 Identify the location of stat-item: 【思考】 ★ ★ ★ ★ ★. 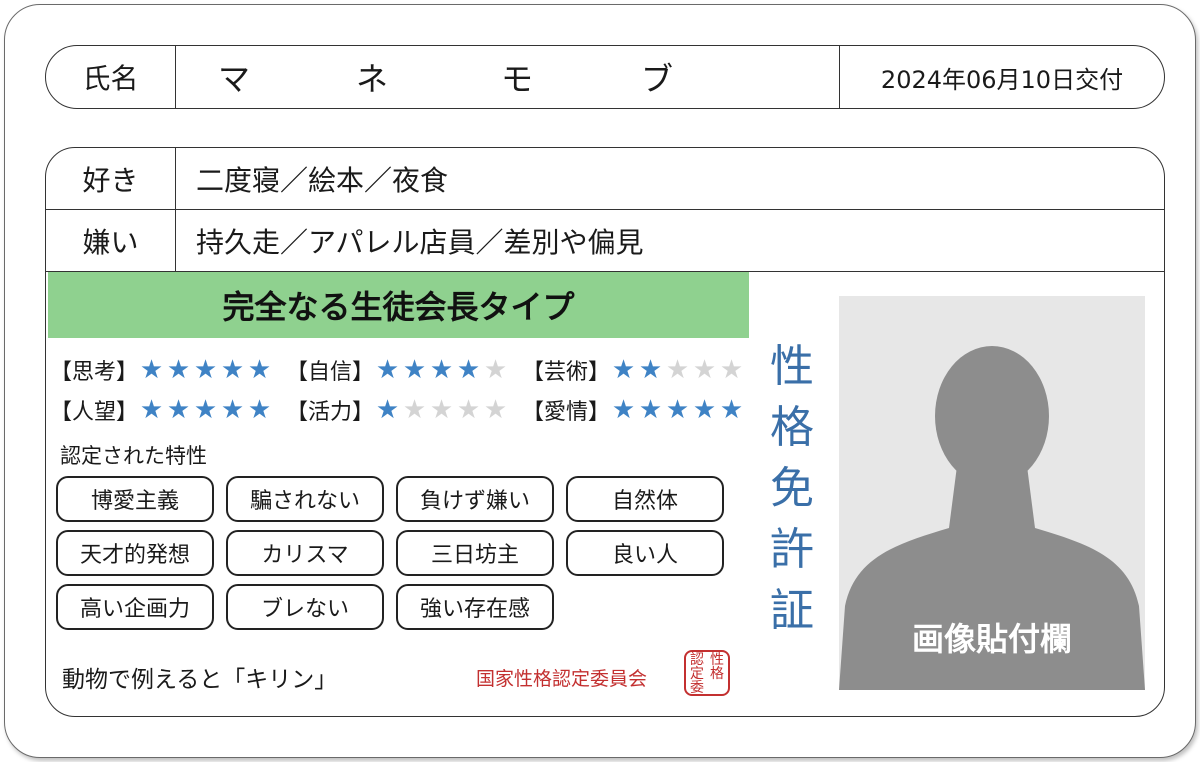
(168, 370).